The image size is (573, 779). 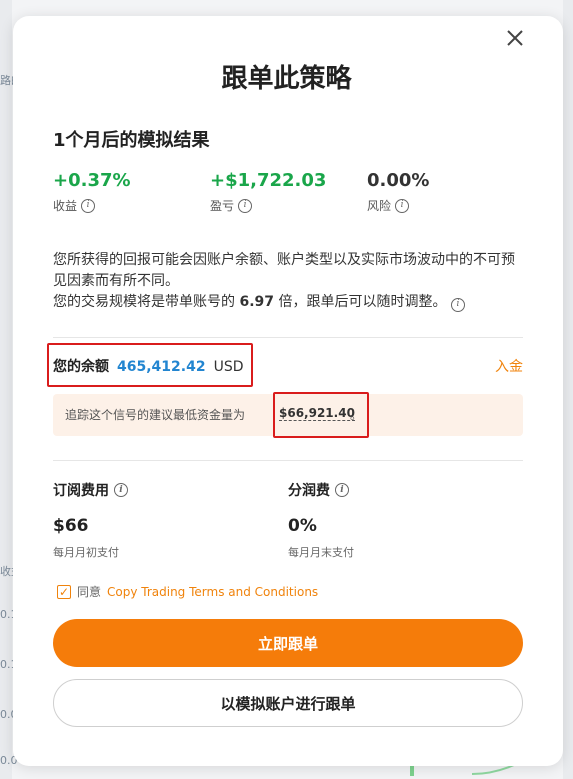 I want to click on follow-demo-account-button: 以模拟账户进行跟单, so click(x=288, y=703).